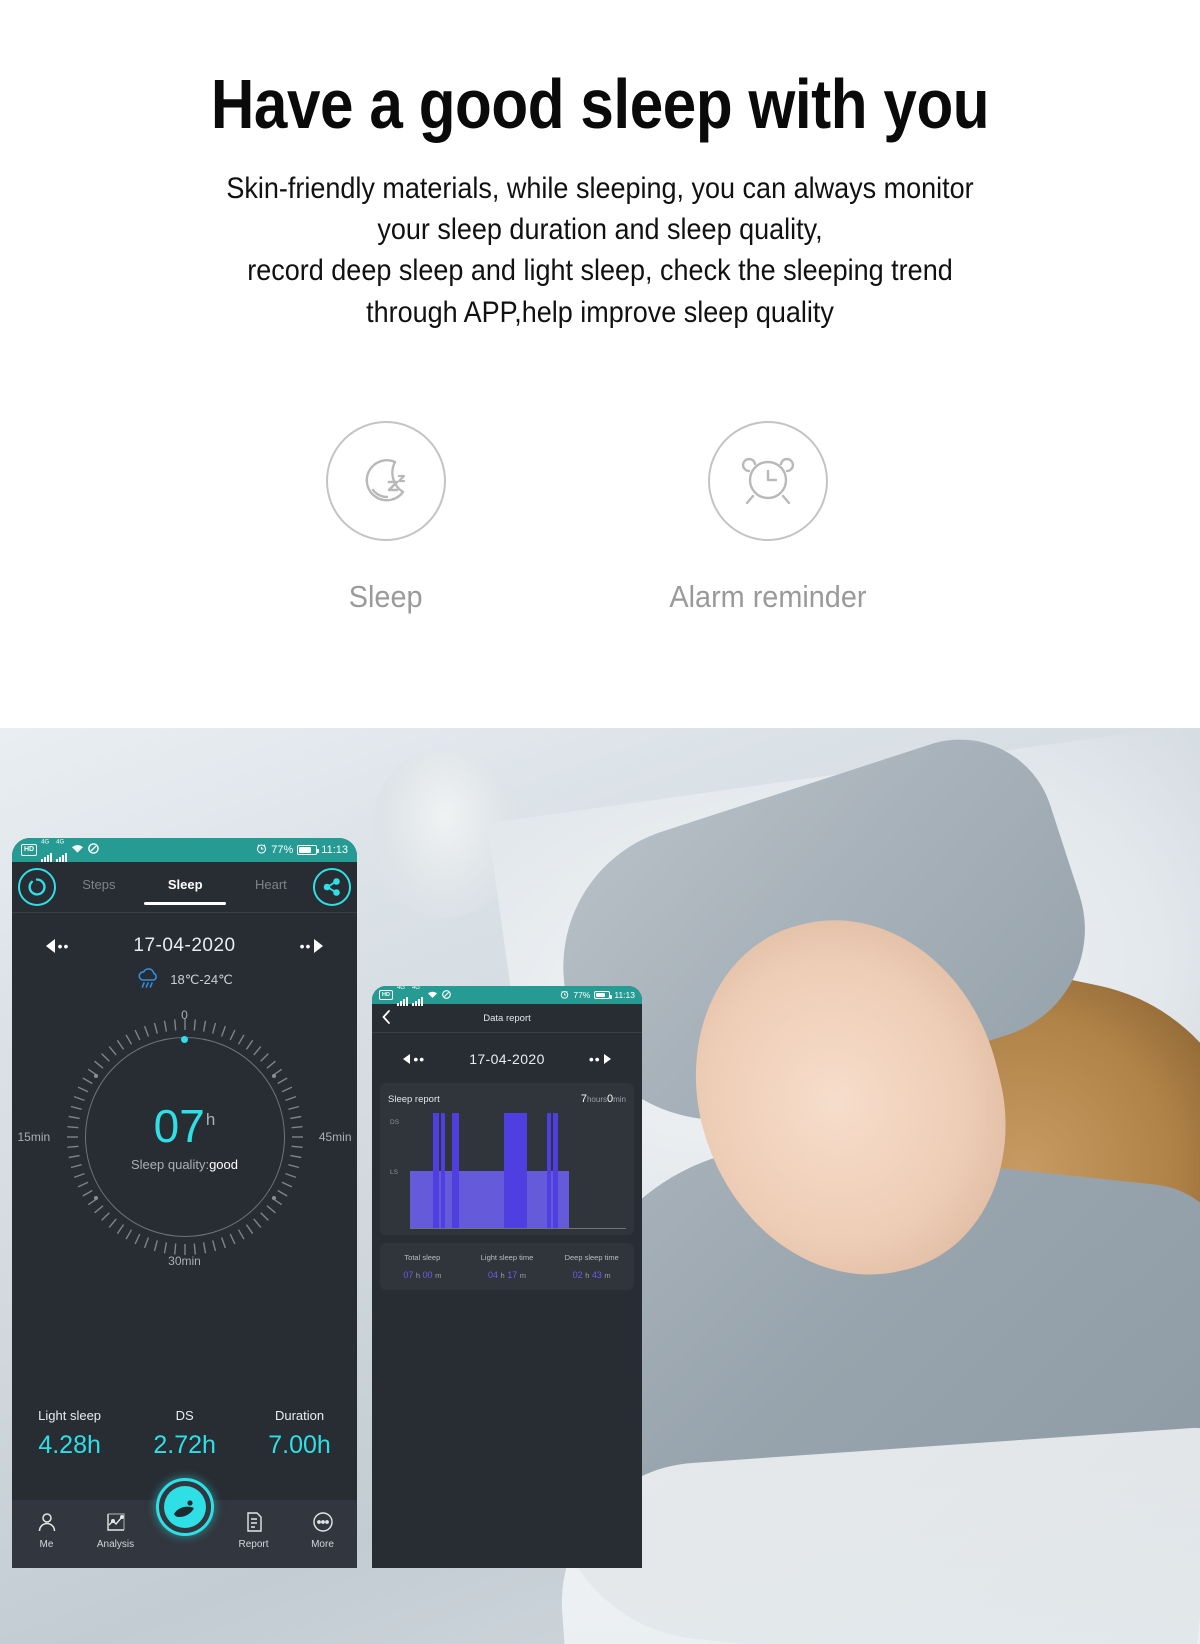 This screenshot has width=1200, height=1644. I want to click on feature-list: Sleep Alarm reminder, so click(600, 518).